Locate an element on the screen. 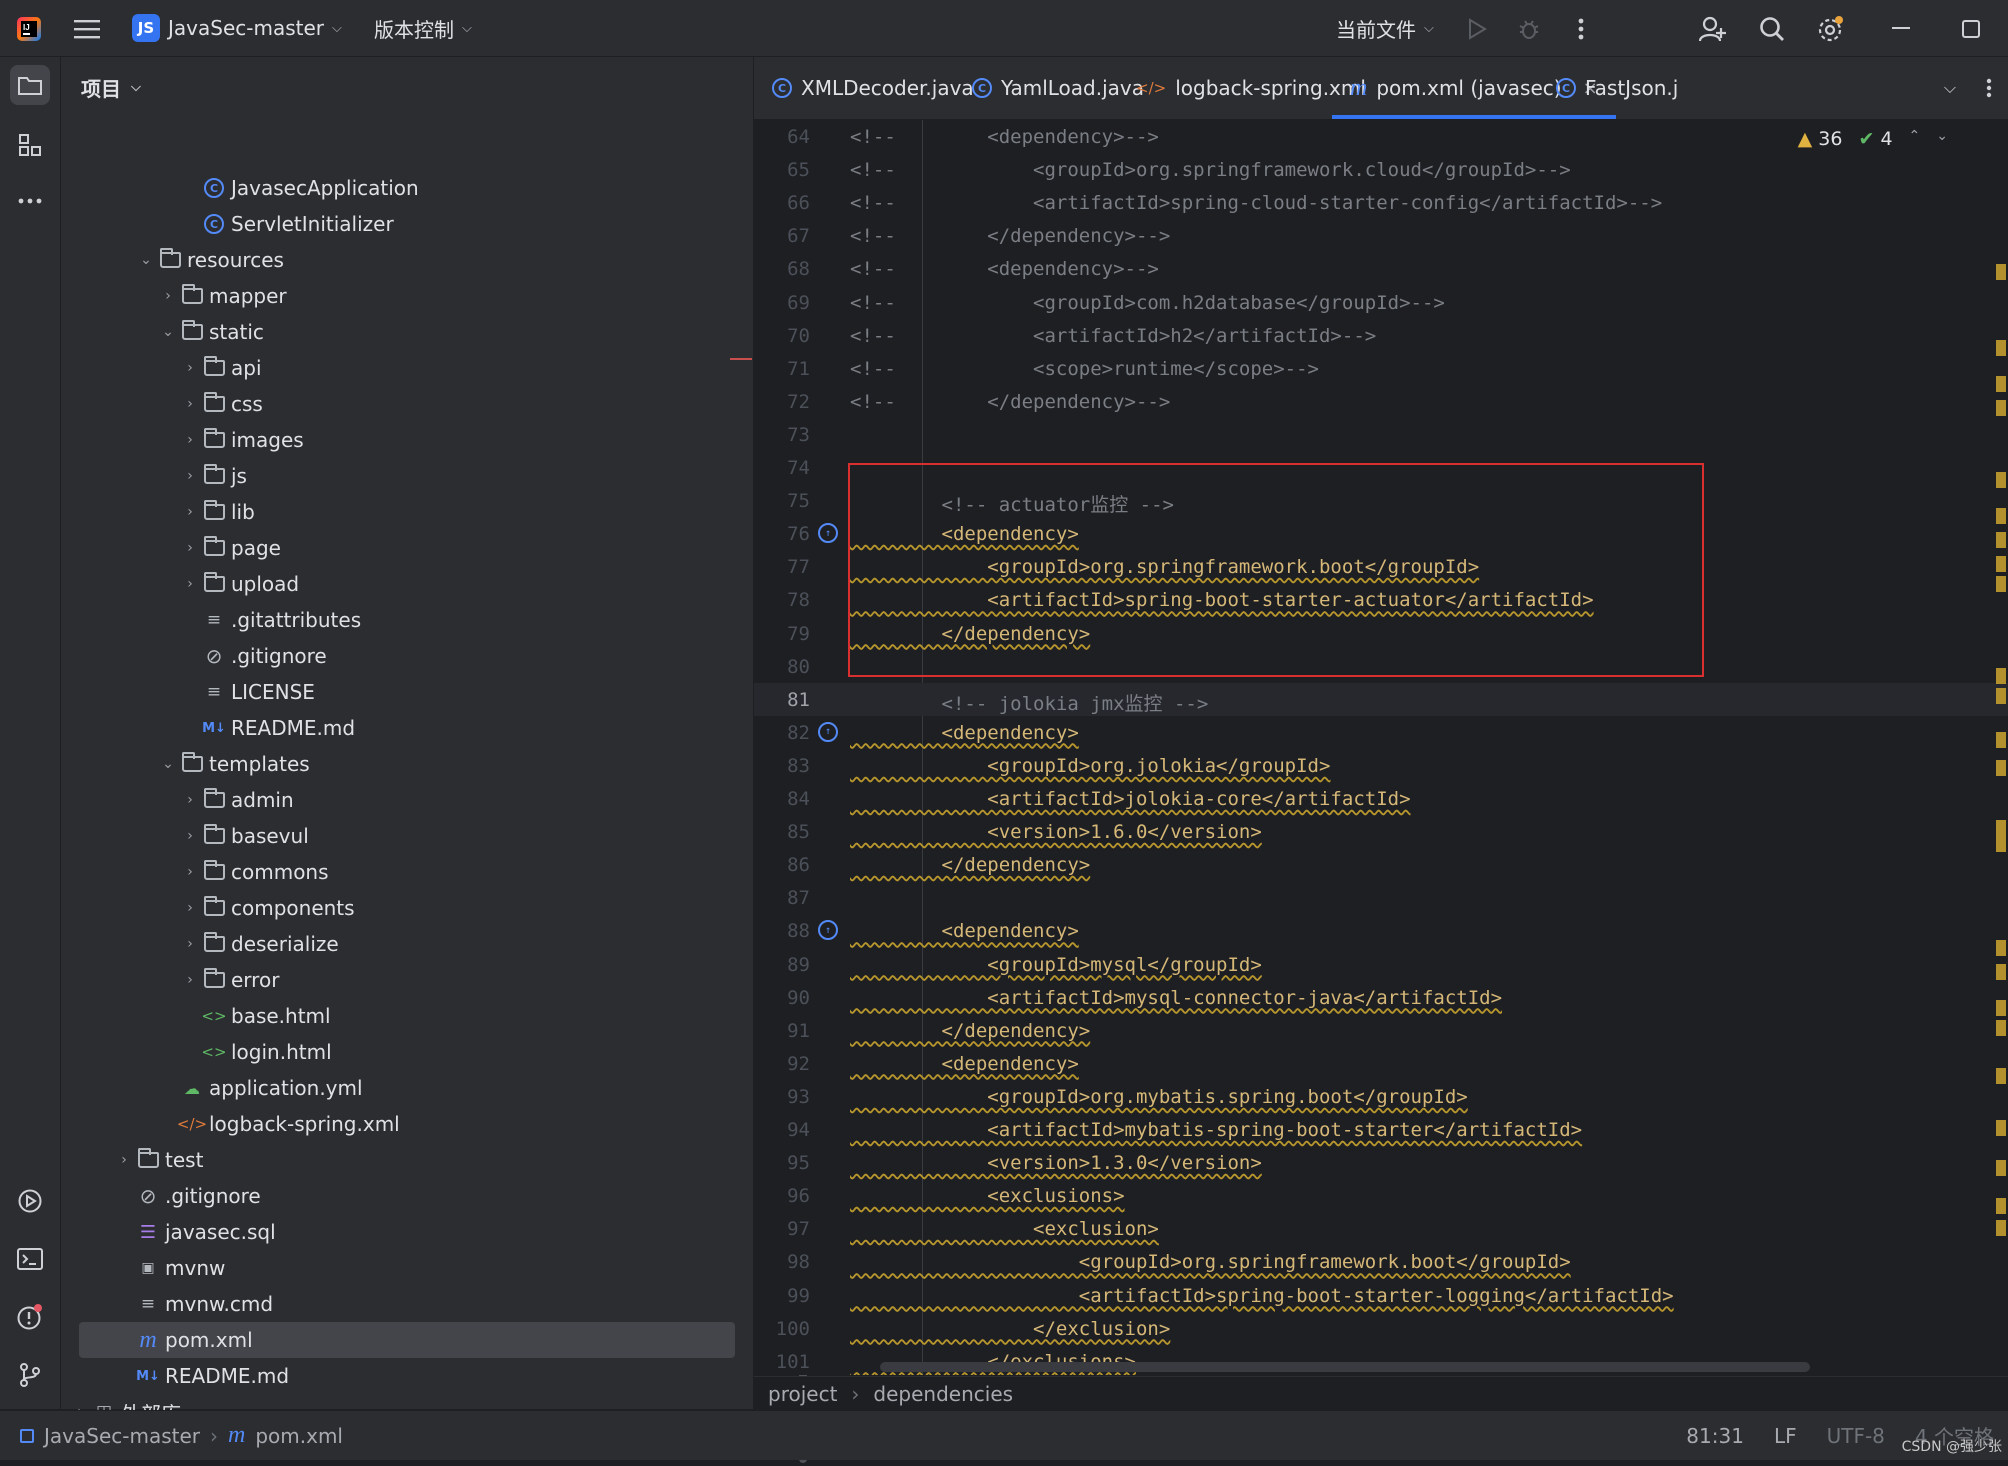 The image size is (2008, 1466). tree-item: ≡ mvnw.cmd is located at coordinates (407, 1304).